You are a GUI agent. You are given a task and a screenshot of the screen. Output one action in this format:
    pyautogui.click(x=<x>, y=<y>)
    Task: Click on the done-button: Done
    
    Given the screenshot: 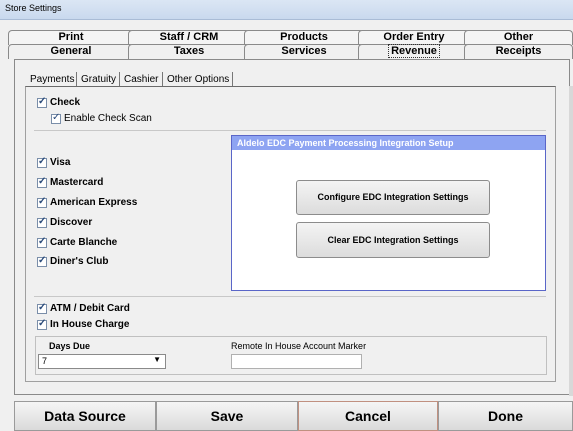 What is the action you would take?
    pyautogui.click(x=505, y=416)
    